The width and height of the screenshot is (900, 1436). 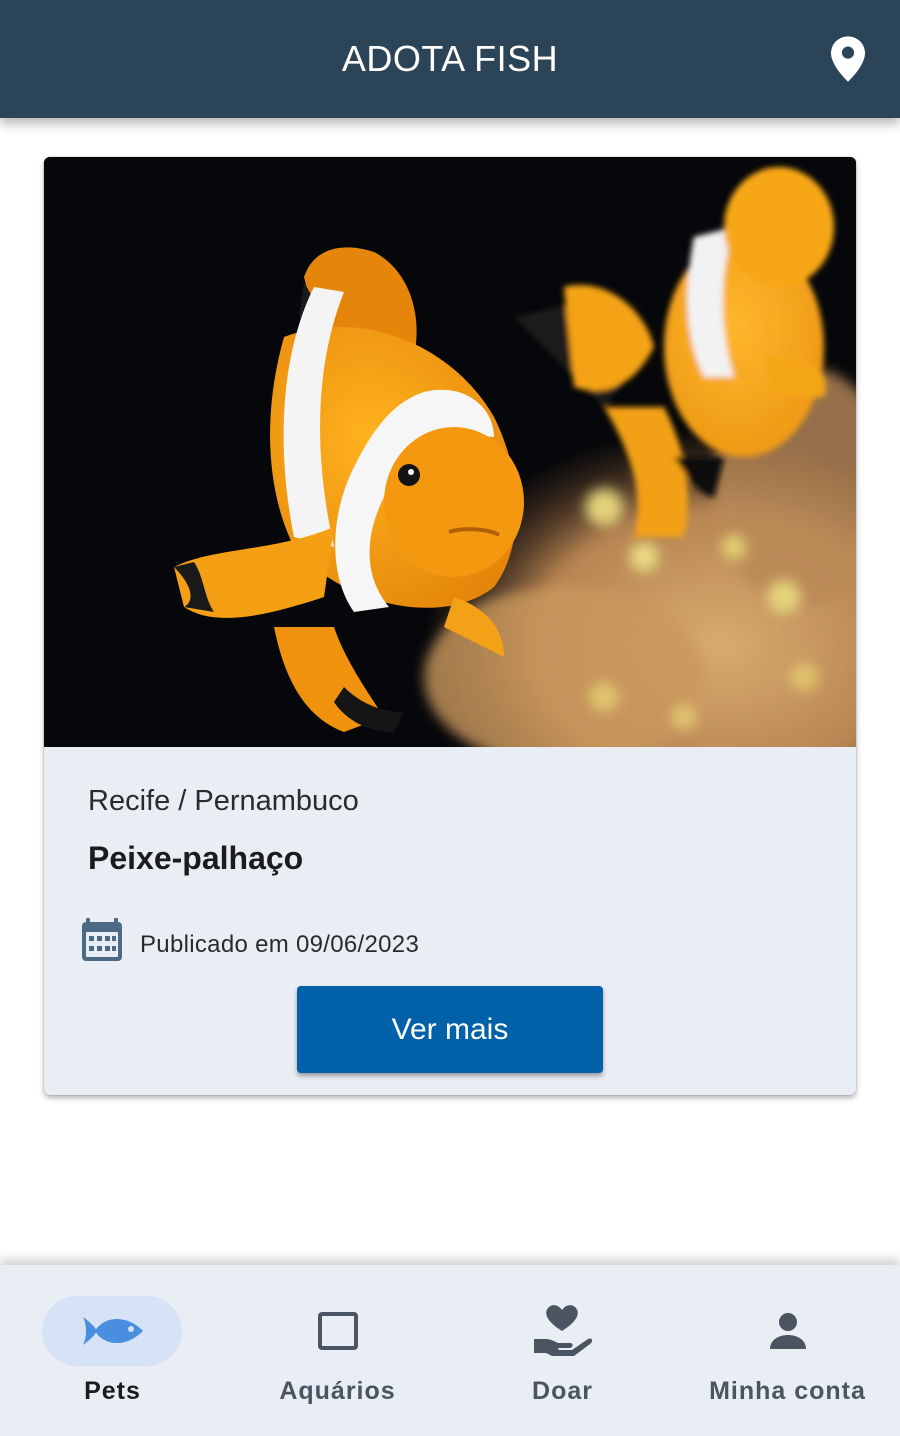 I want to click on nav-label-aquarios: Aquários, so click(x=337, y=1391).